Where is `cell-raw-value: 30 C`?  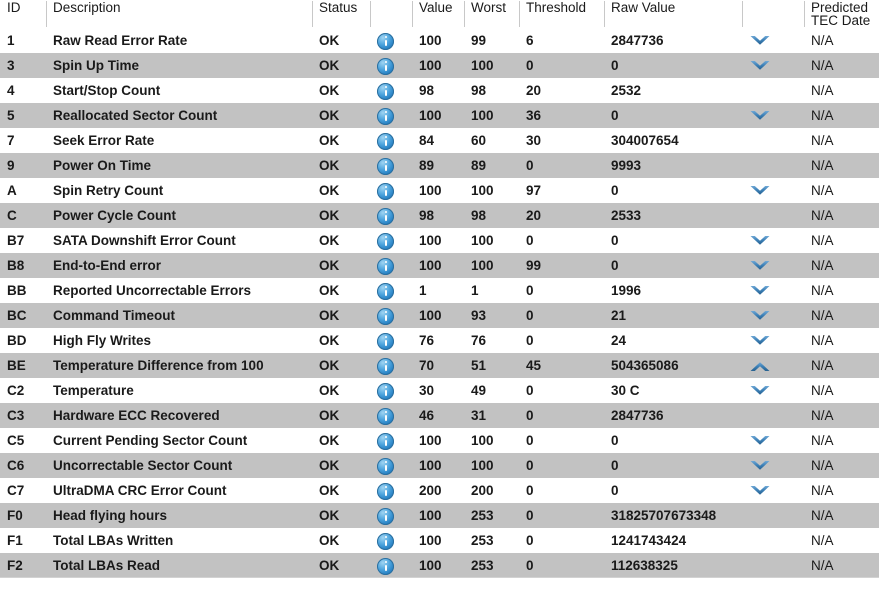 cell-raw-value: 30 C is located at coordinates (625, 390).